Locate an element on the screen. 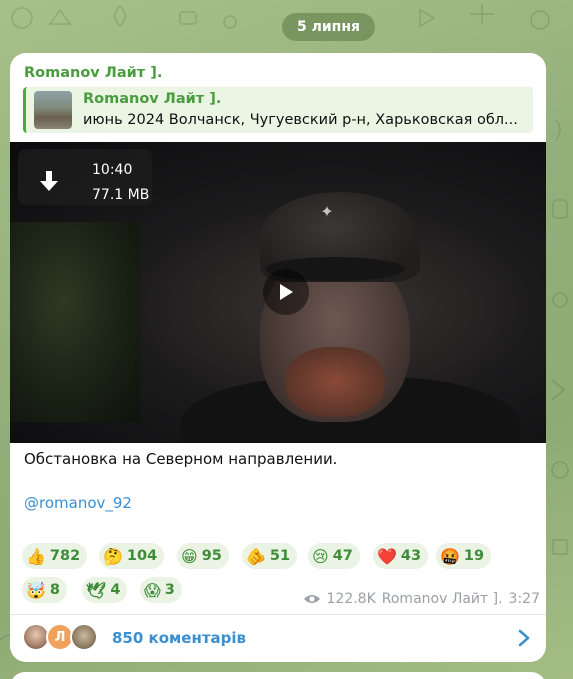  cap-logo: ✦ is located at coordinates (327, 211).